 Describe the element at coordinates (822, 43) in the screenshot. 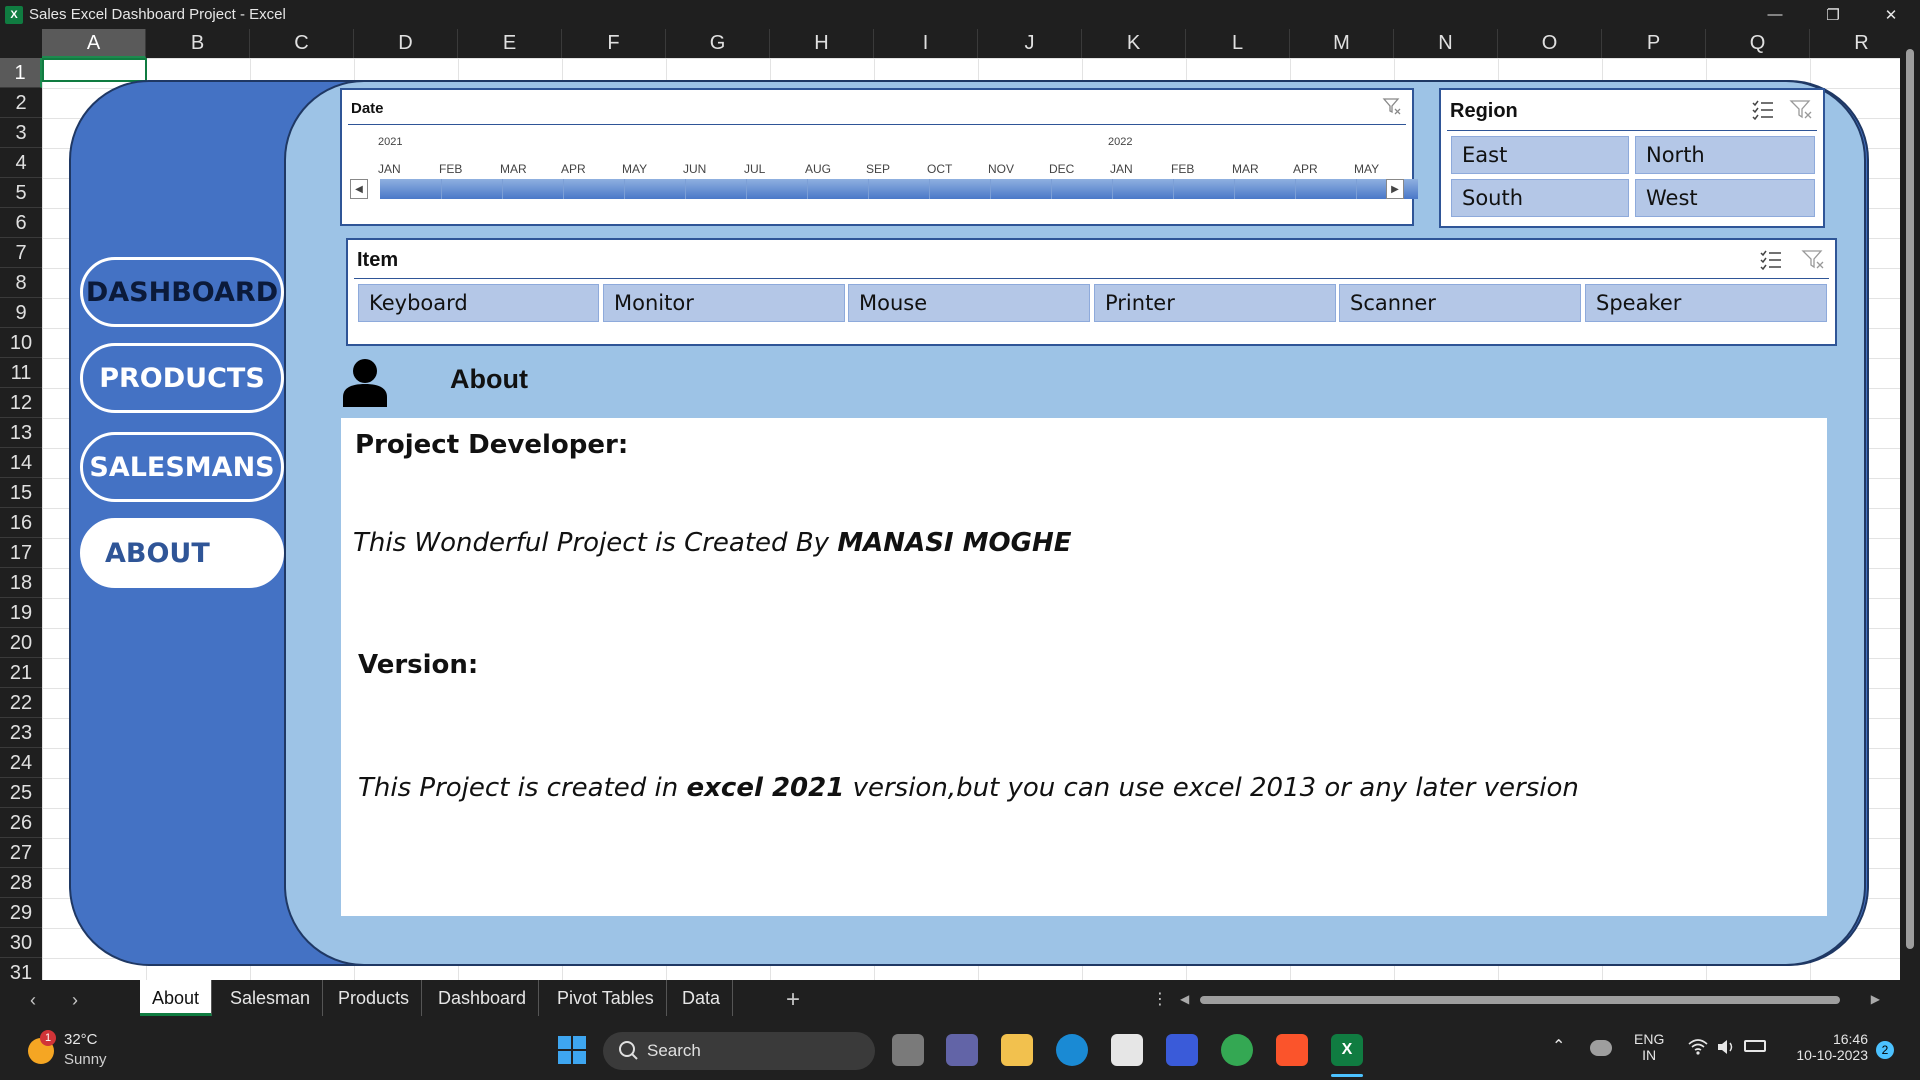

I see `column-header-h: H` at that location.